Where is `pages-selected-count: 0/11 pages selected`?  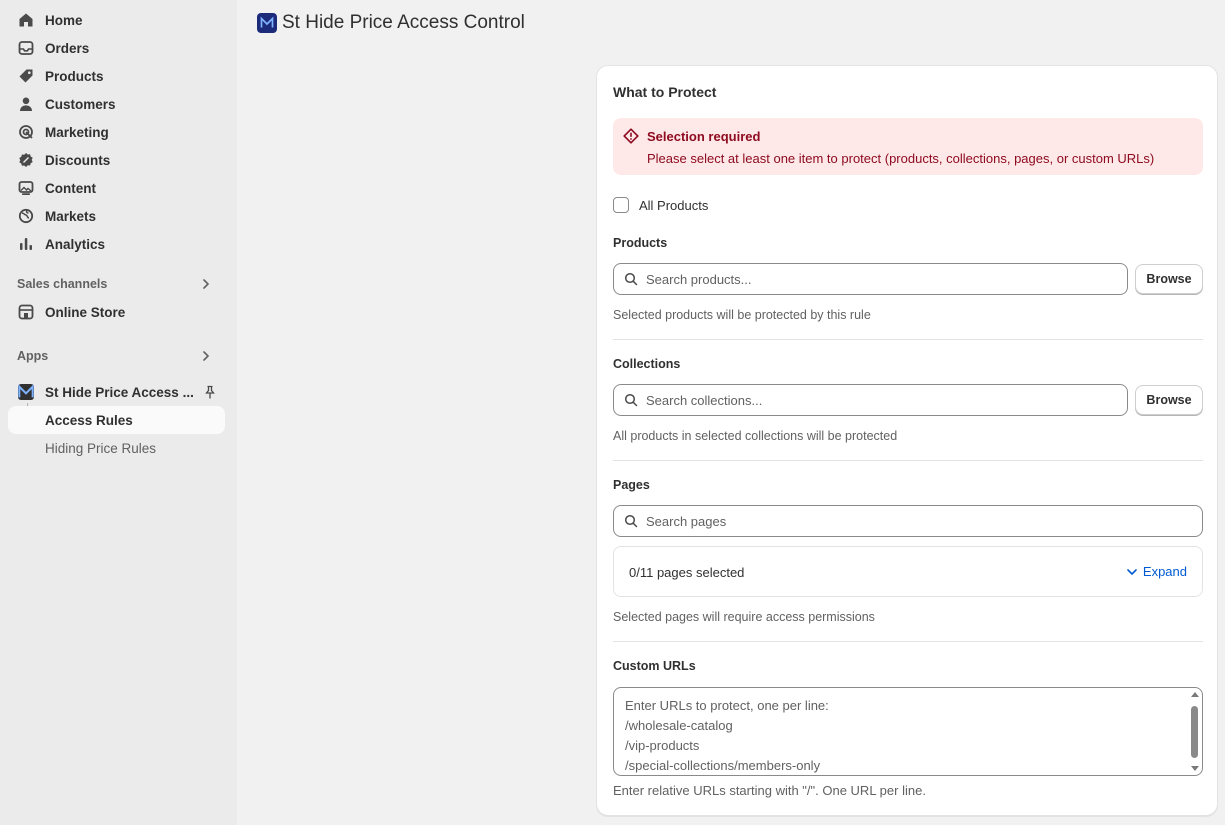 pages-selected-count: 0/11 pages selected is located at coordinates (687, 572).